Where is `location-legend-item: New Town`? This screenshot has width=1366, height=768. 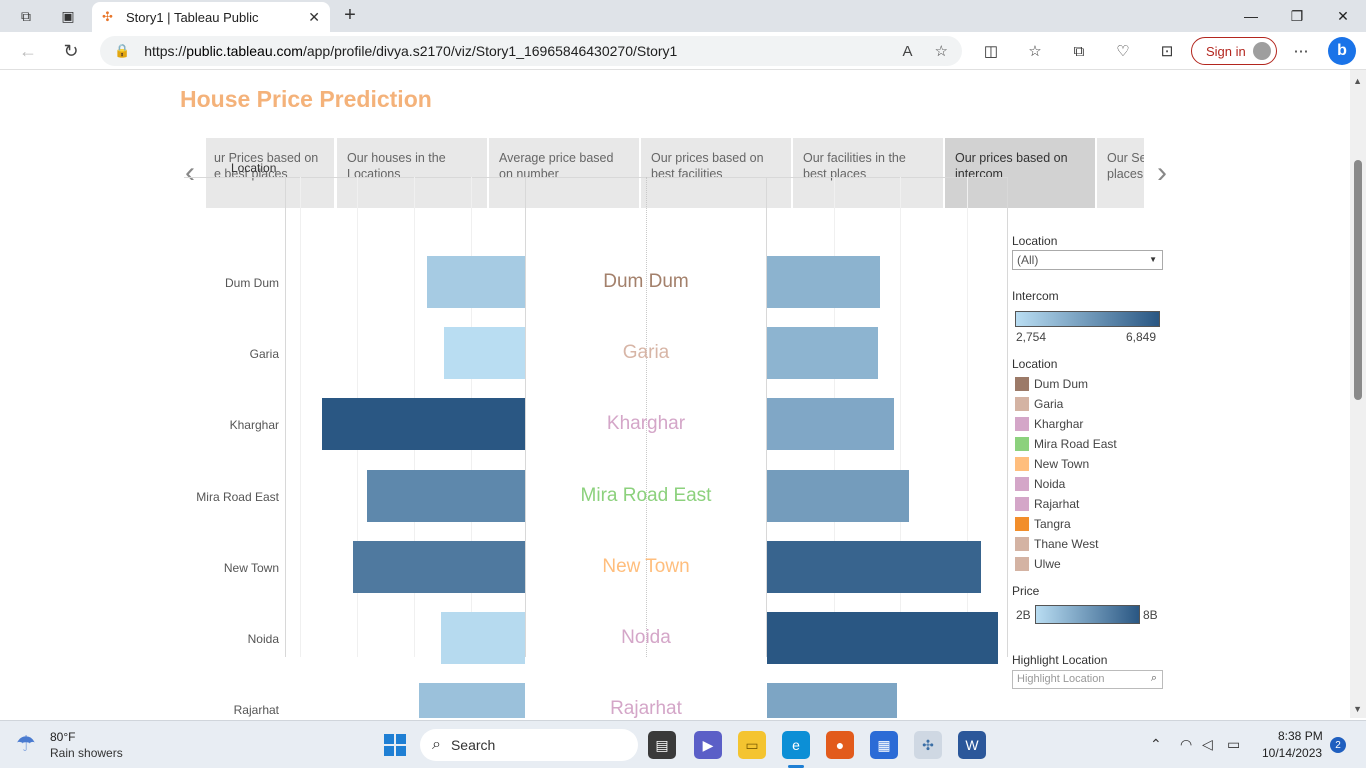 location-legend-item: New Town is located at coordinates (1052, 464).